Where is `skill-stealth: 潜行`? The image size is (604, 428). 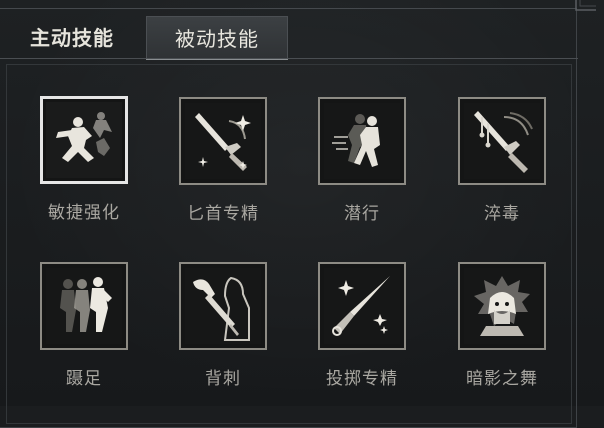 skill-stealth: 潜行 is located at coordinates (362, 160).